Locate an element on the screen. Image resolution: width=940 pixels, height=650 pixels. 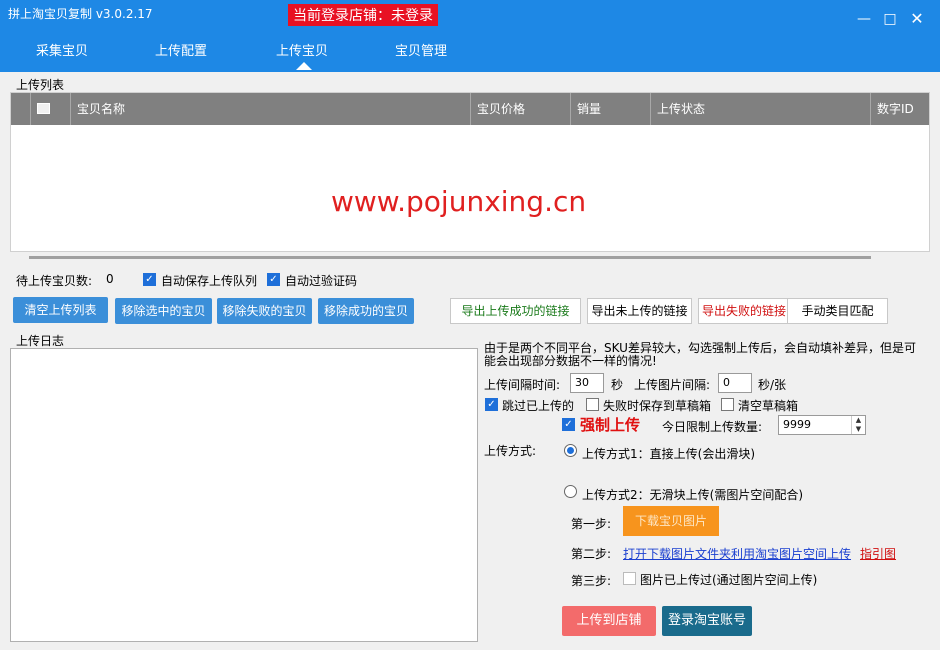
method-label: 上传方式: is located at coordinates (510, 451).